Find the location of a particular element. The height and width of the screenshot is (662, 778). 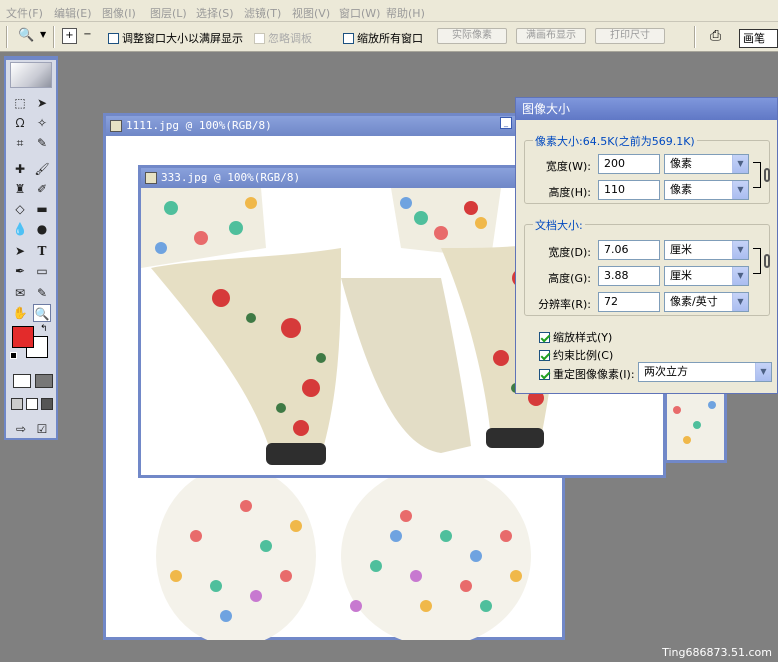

pen-tool-icon: ✒ is located at coordinates (20, 271).